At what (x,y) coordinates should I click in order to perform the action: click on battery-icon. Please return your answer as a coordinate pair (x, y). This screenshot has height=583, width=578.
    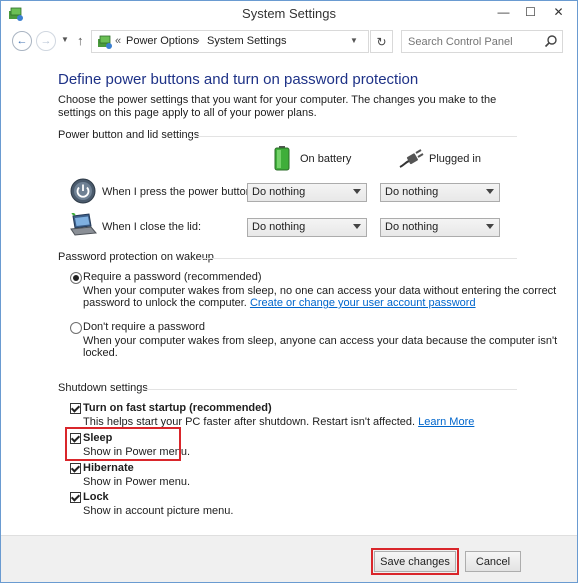
    Looking at the image, I should click on (282, 158).